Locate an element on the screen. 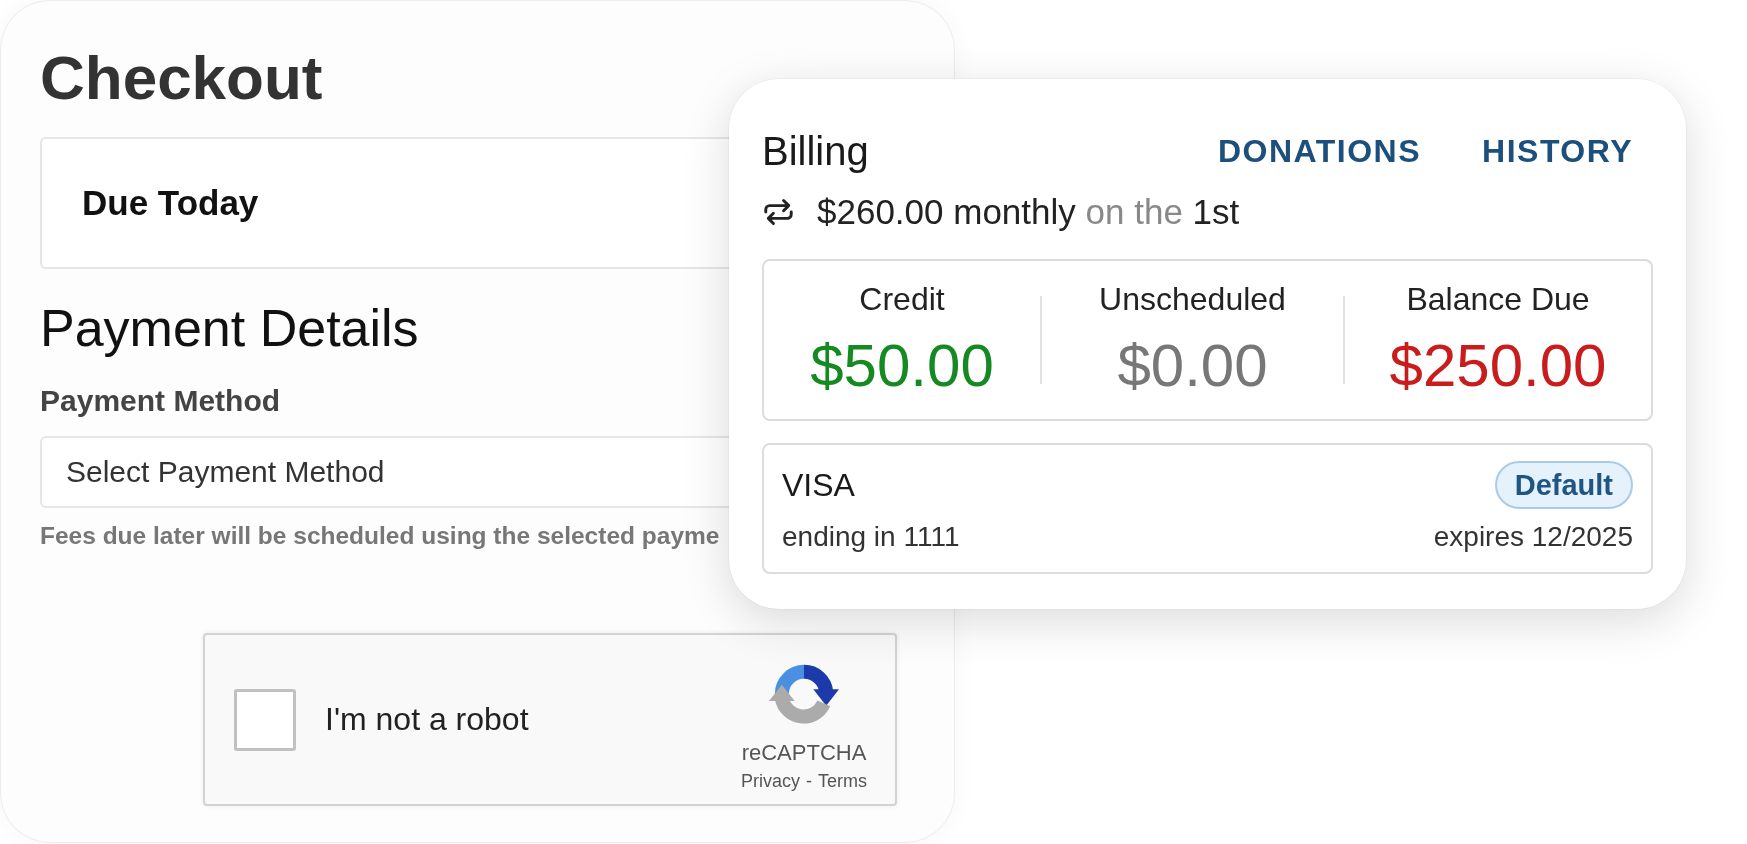 Image resolution: width=1747 pixels, height=844 pixels. billing-title: Billing is located at coordinates (815, 151).